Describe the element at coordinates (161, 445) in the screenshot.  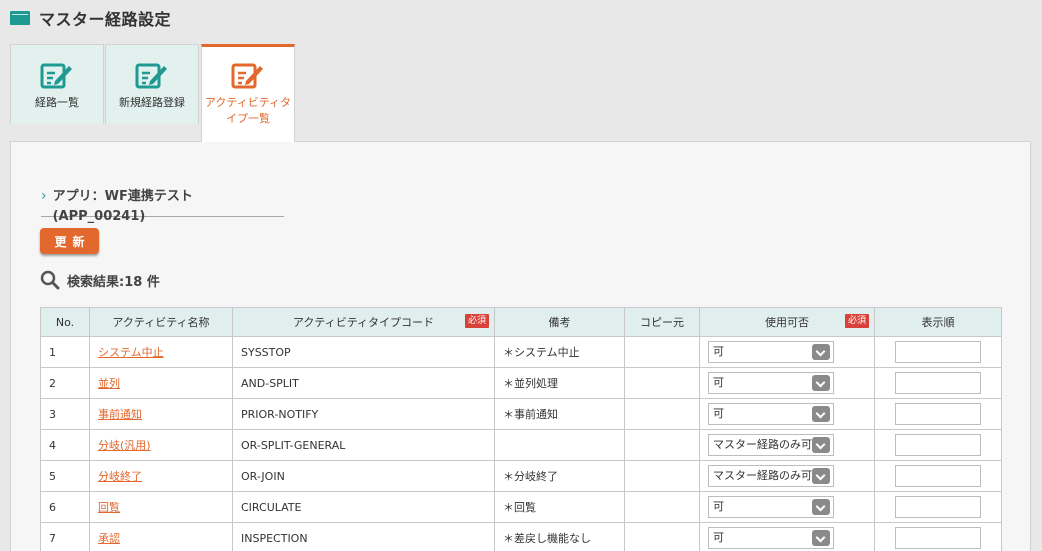
I see `cell-name: 分岐(汎用)` at that location.